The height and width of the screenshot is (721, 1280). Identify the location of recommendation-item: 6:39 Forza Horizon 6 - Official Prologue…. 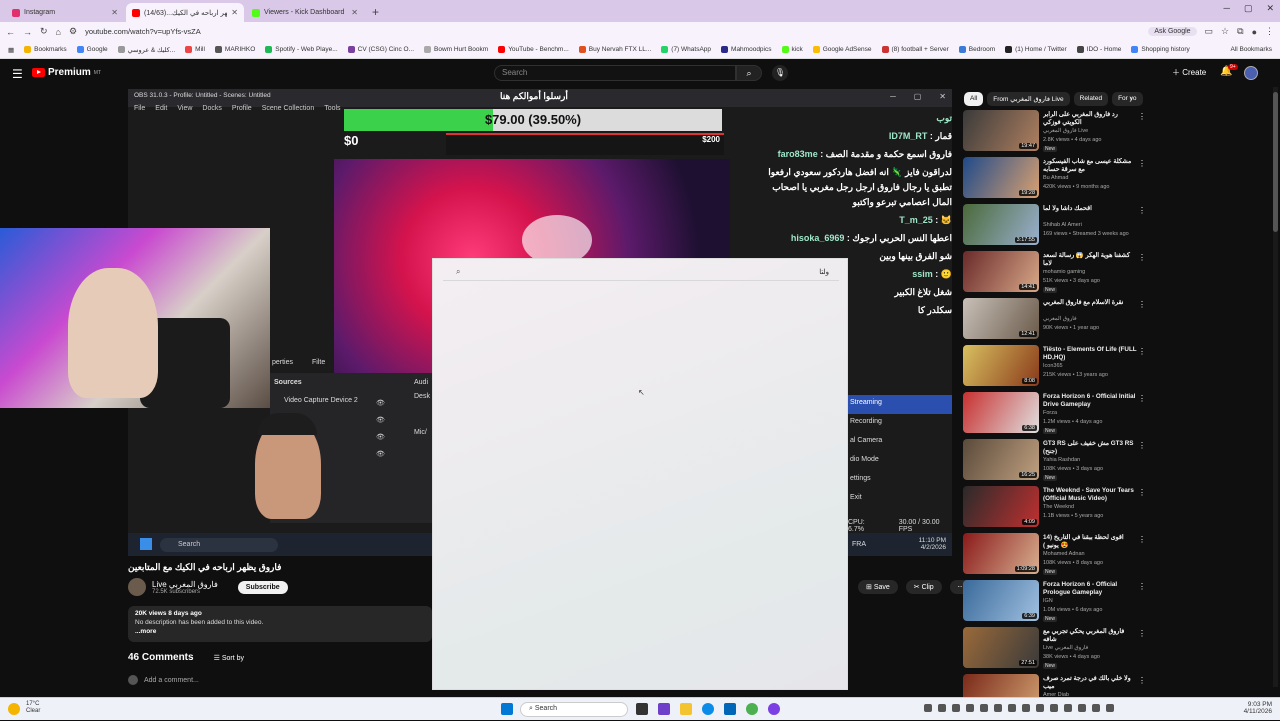
(1113, 603).